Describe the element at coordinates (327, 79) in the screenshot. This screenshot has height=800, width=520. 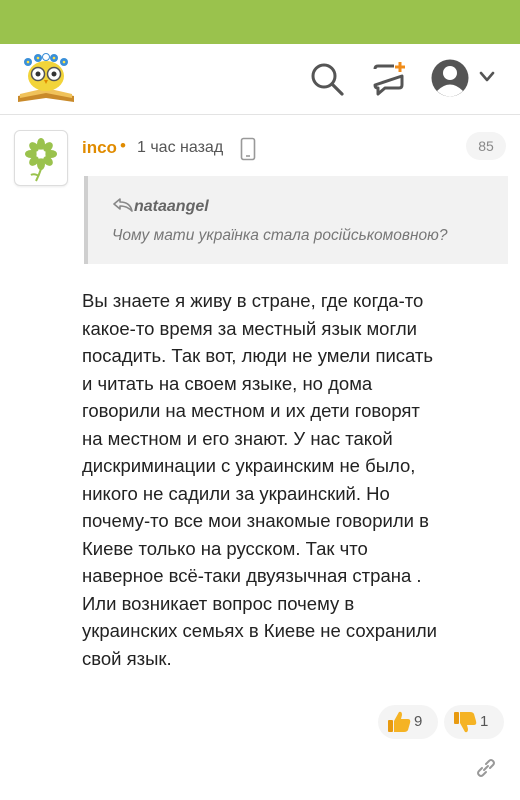
I see `search-icon` at that location.